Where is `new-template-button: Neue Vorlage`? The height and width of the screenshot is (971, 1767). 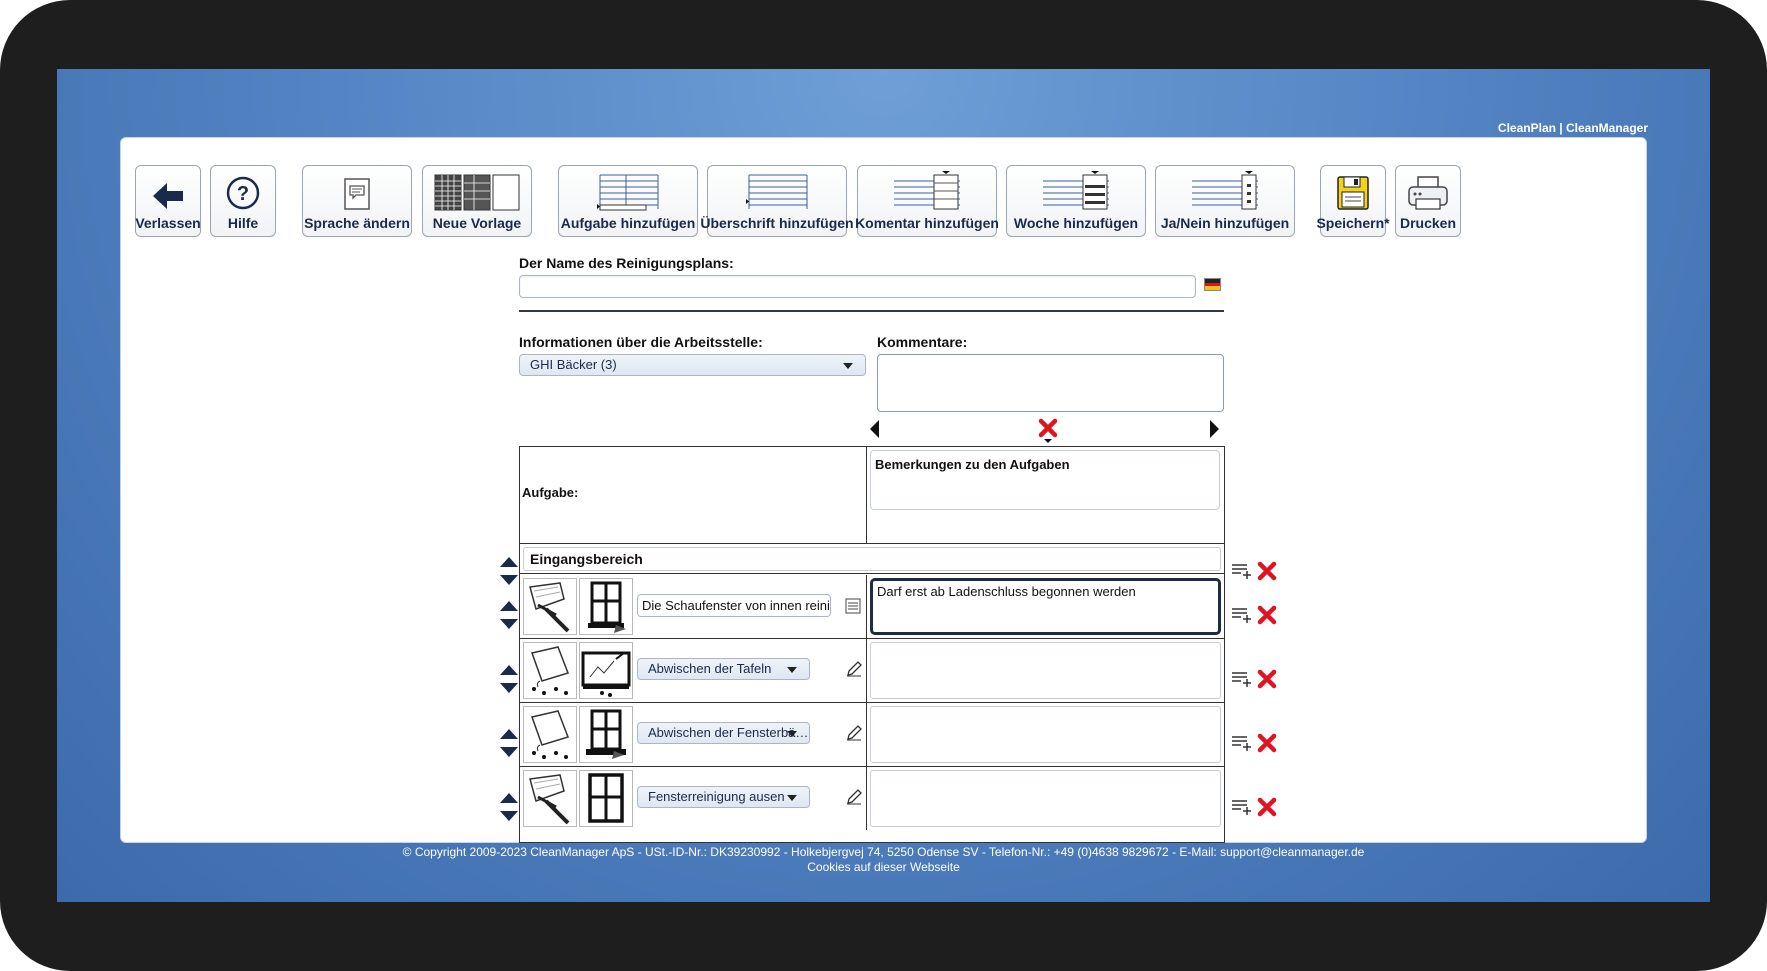 new-template-button: Neue Vorlage is located at coordinates (477, 201).